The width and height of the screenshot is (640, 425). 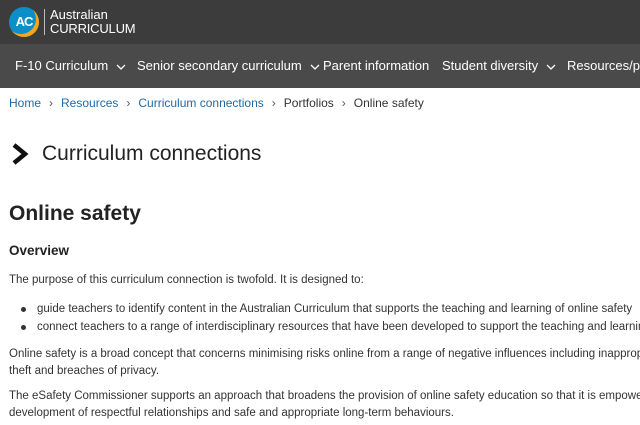 What do you see at coordinates (20, 154) in the screenshot?
I see `chevron-right-icon` at bounding box center [20, 154].